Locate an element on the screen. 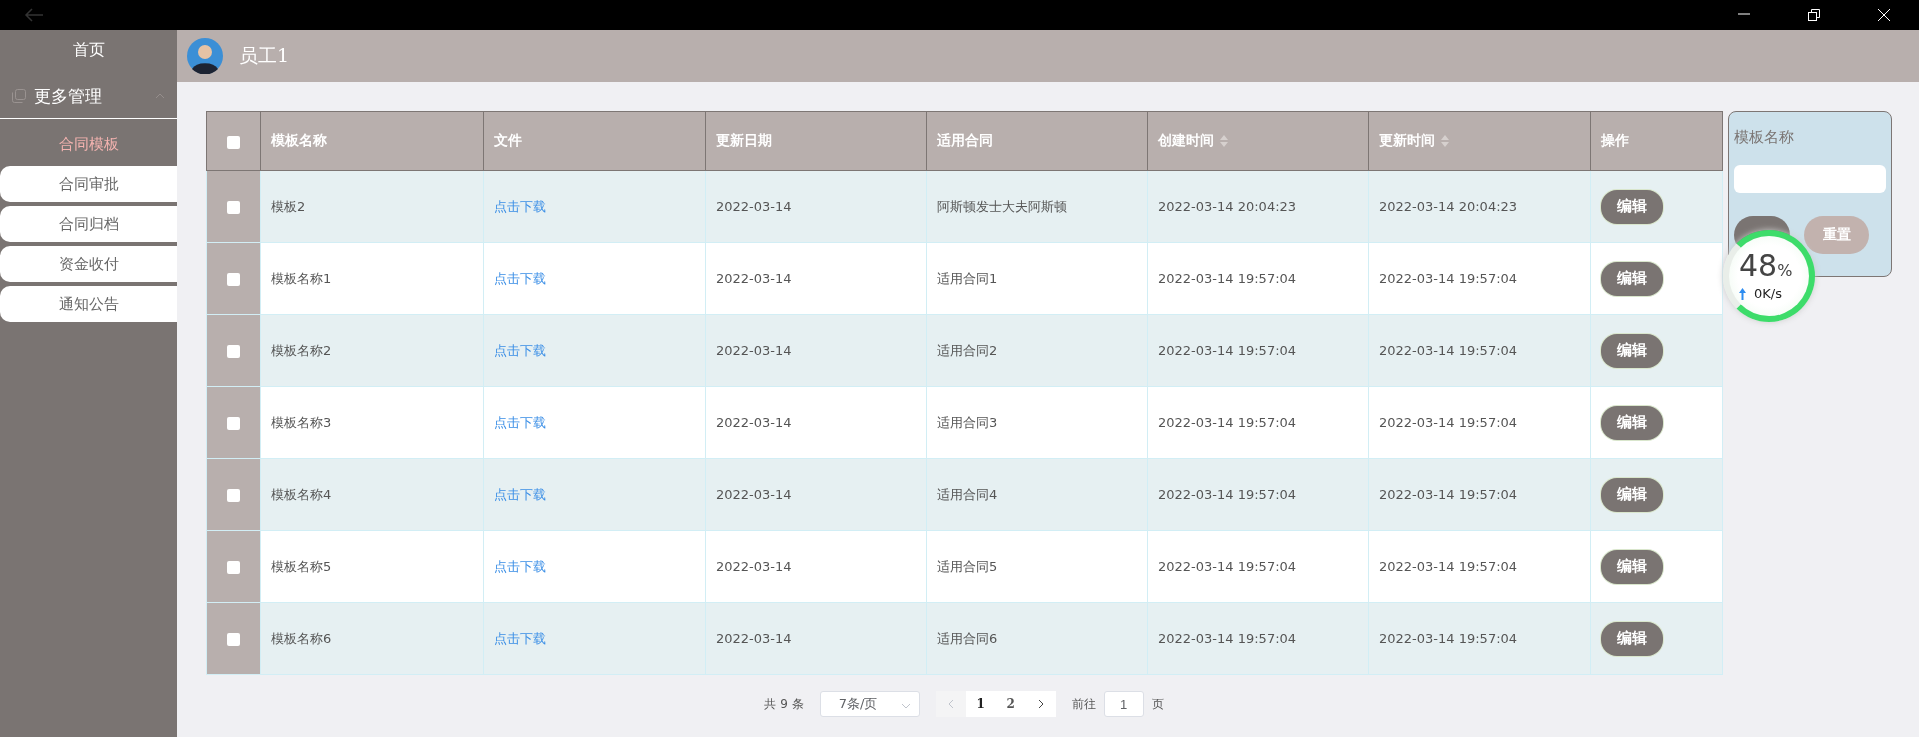  input-field is located at coordinates (1810, 179).